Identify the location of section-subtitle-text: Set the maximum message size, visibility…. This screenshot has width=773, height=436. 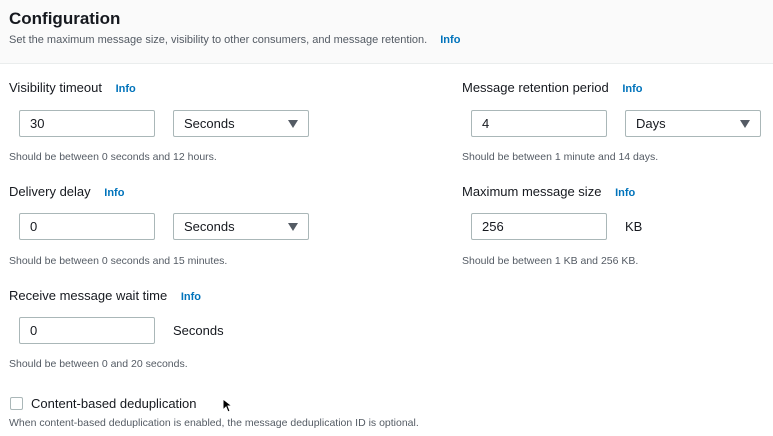
(218, 40).